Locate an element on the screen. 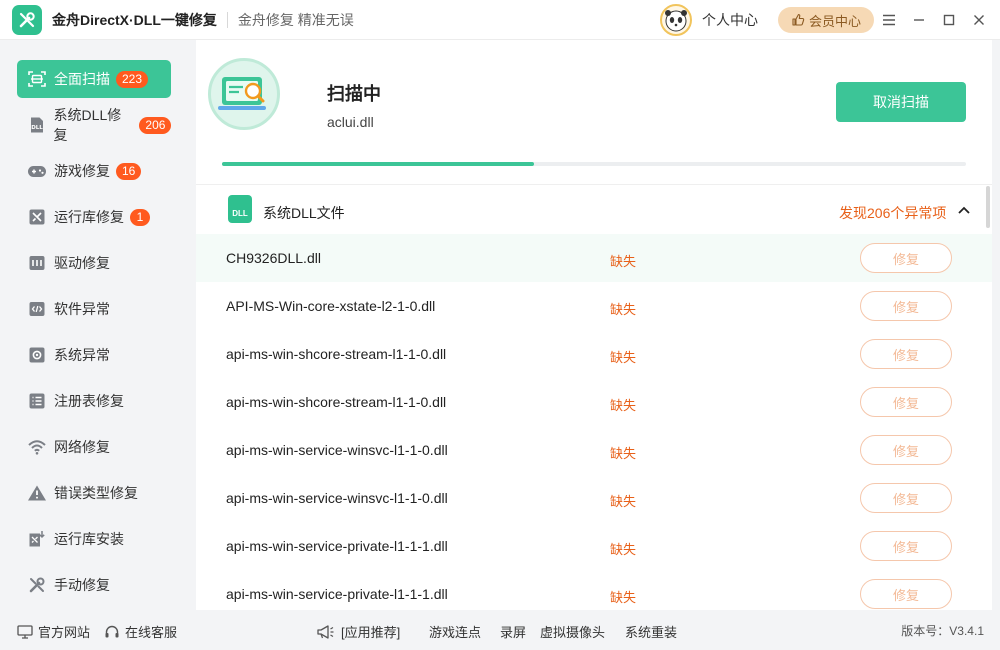 This screenshot has width=1000, height=650. scanning-illustration-icon is located at coordinates (244, 94).